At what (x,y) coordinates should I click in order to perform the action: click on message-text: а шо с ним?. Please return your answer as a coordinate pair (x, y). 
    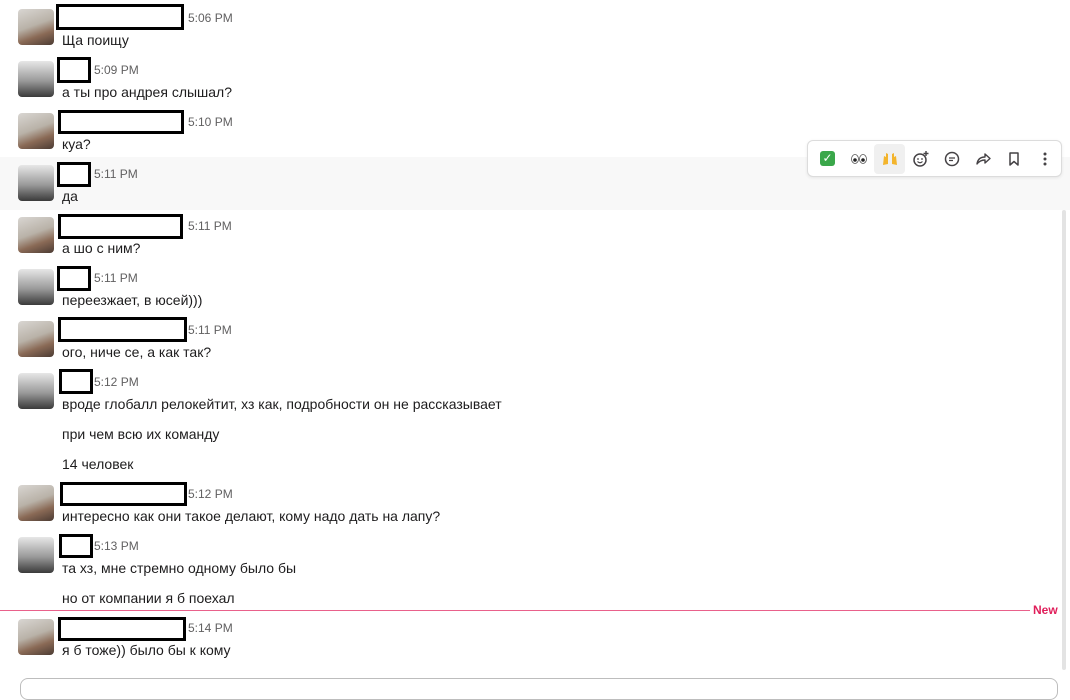
    Looking at the image, I should click on (101, 248).